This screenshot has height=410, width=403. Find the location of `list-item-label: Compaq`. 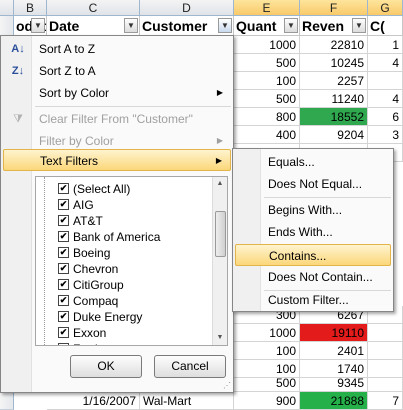

list-item-label: Compaq is located at coordinates (96, 301).